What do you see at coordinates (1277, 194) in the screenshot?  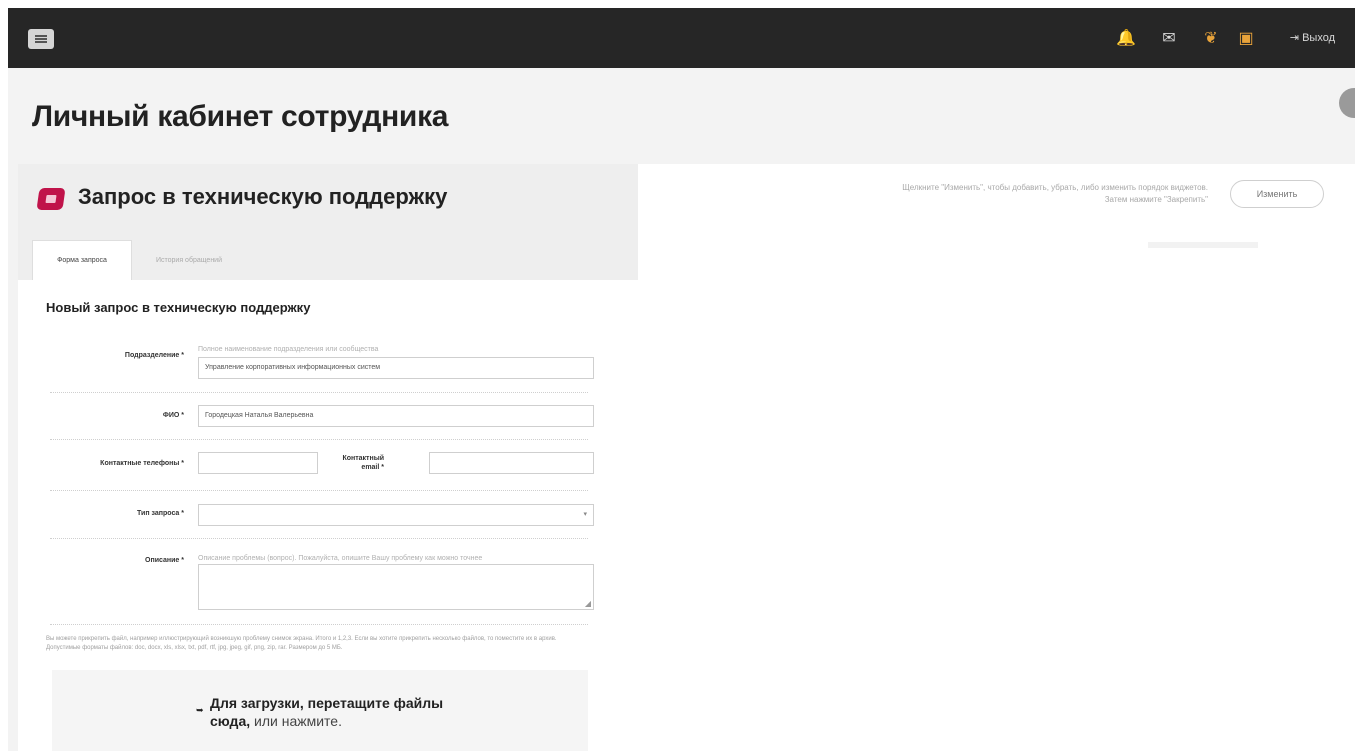 I see `change-layout-button: Изменить` at bounding box center [1277, 194].